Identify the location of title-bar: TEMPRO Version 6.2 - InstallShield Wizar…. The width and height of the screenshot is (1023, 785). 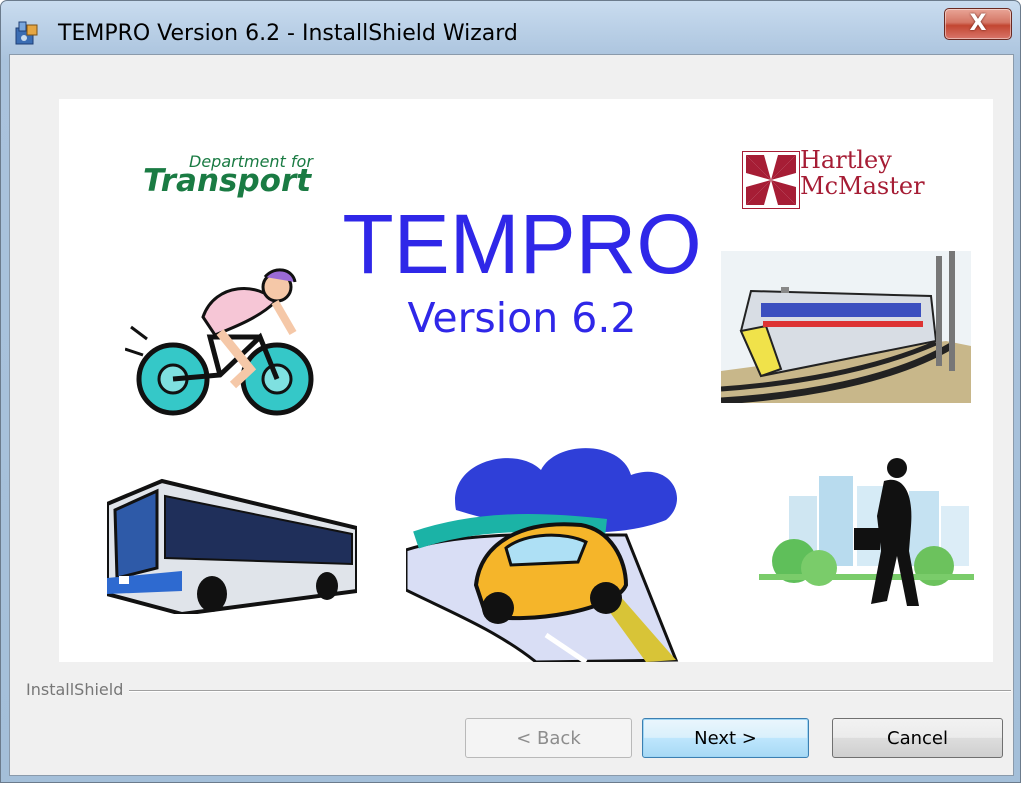
(510, 26).